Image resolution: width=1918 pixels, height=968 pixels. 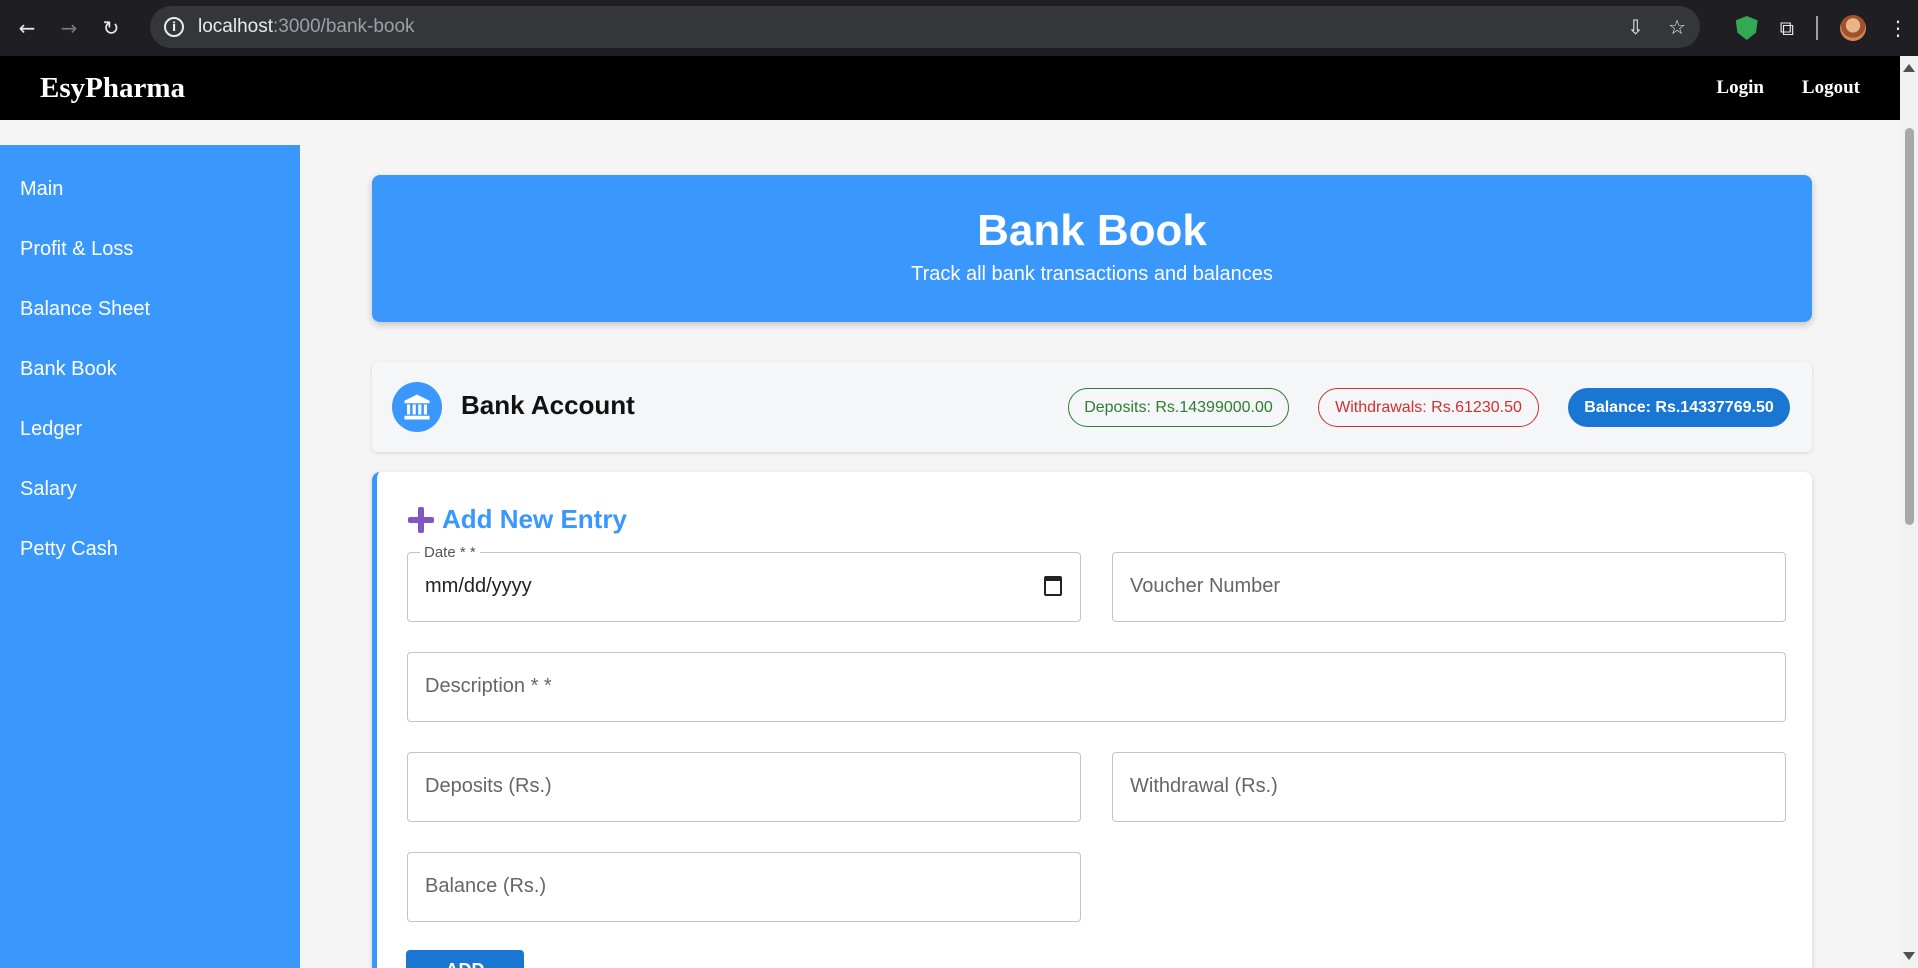 What do you see at coordinates (174, 27) in the screenshot?
I see `site-info-icon: i` at bounding box center [174, 27].